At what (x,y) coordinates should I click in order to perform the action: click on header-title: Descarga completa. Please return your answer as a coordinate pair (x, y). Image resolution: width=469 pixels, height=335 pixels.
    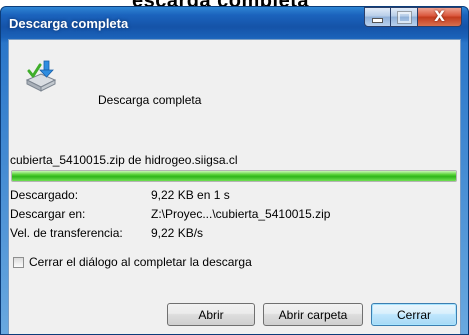
    Looking at the image, I should click on (150, 100).